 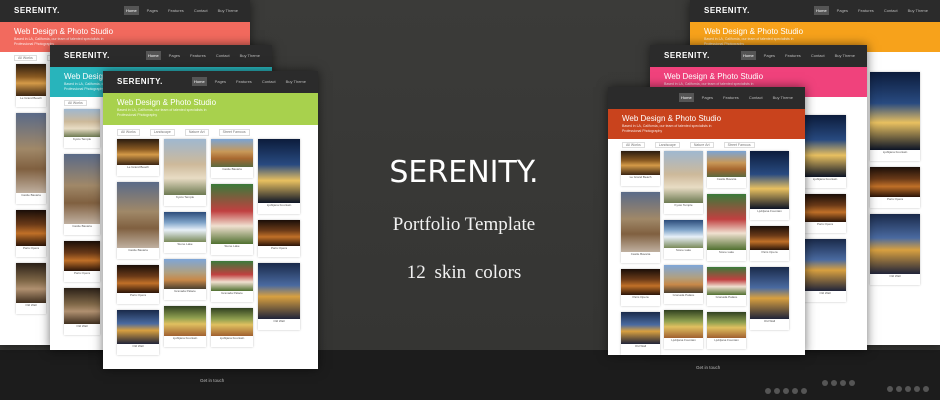 What do you see at coordinates (464, 172) in the screenshot?
I see `brand-title: SERENITY.` at bounding box center [464, 172].